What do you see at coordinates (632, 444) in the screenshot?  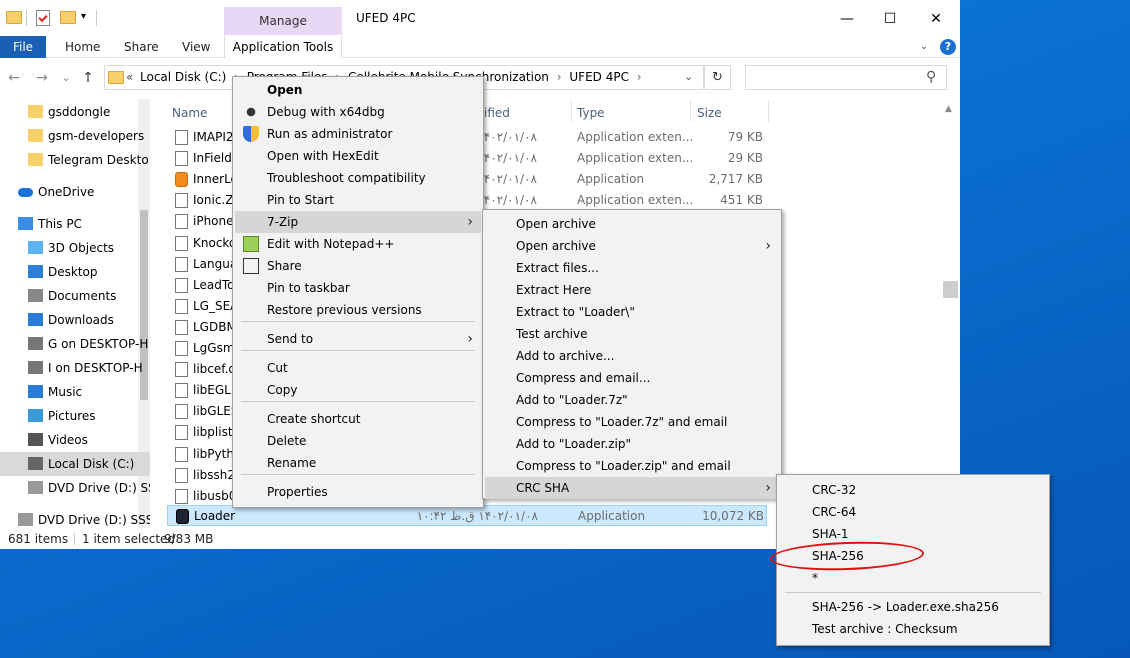 I see `zip-menu-item: Add to "Loader.zip"` at bounding box center [632, 444].